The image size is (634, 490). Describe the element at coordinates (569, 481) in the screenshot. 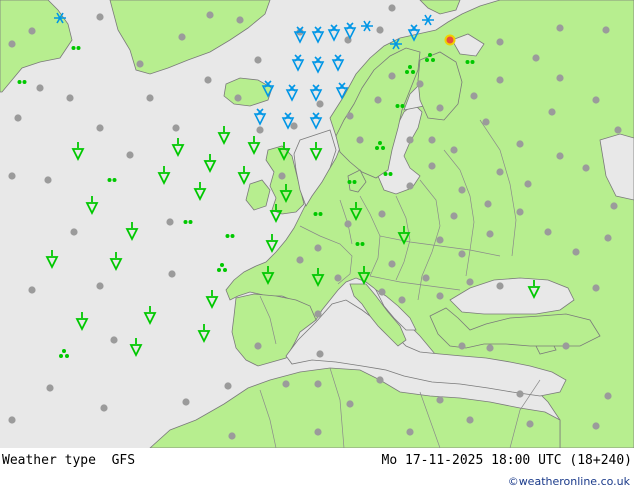

I see `credit-link: ©weatheronline.co.uk` at that location.